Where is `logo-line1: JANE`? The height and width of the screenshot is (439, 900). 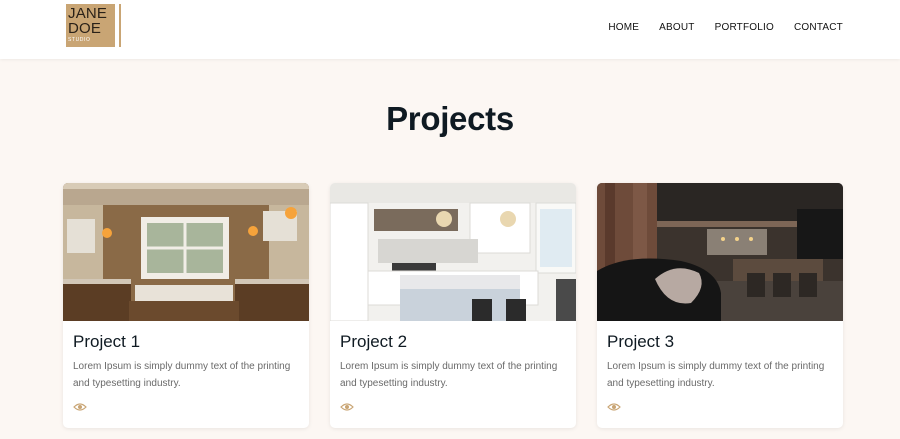
logo-line1: JANE is located at coordinates (88, 13).